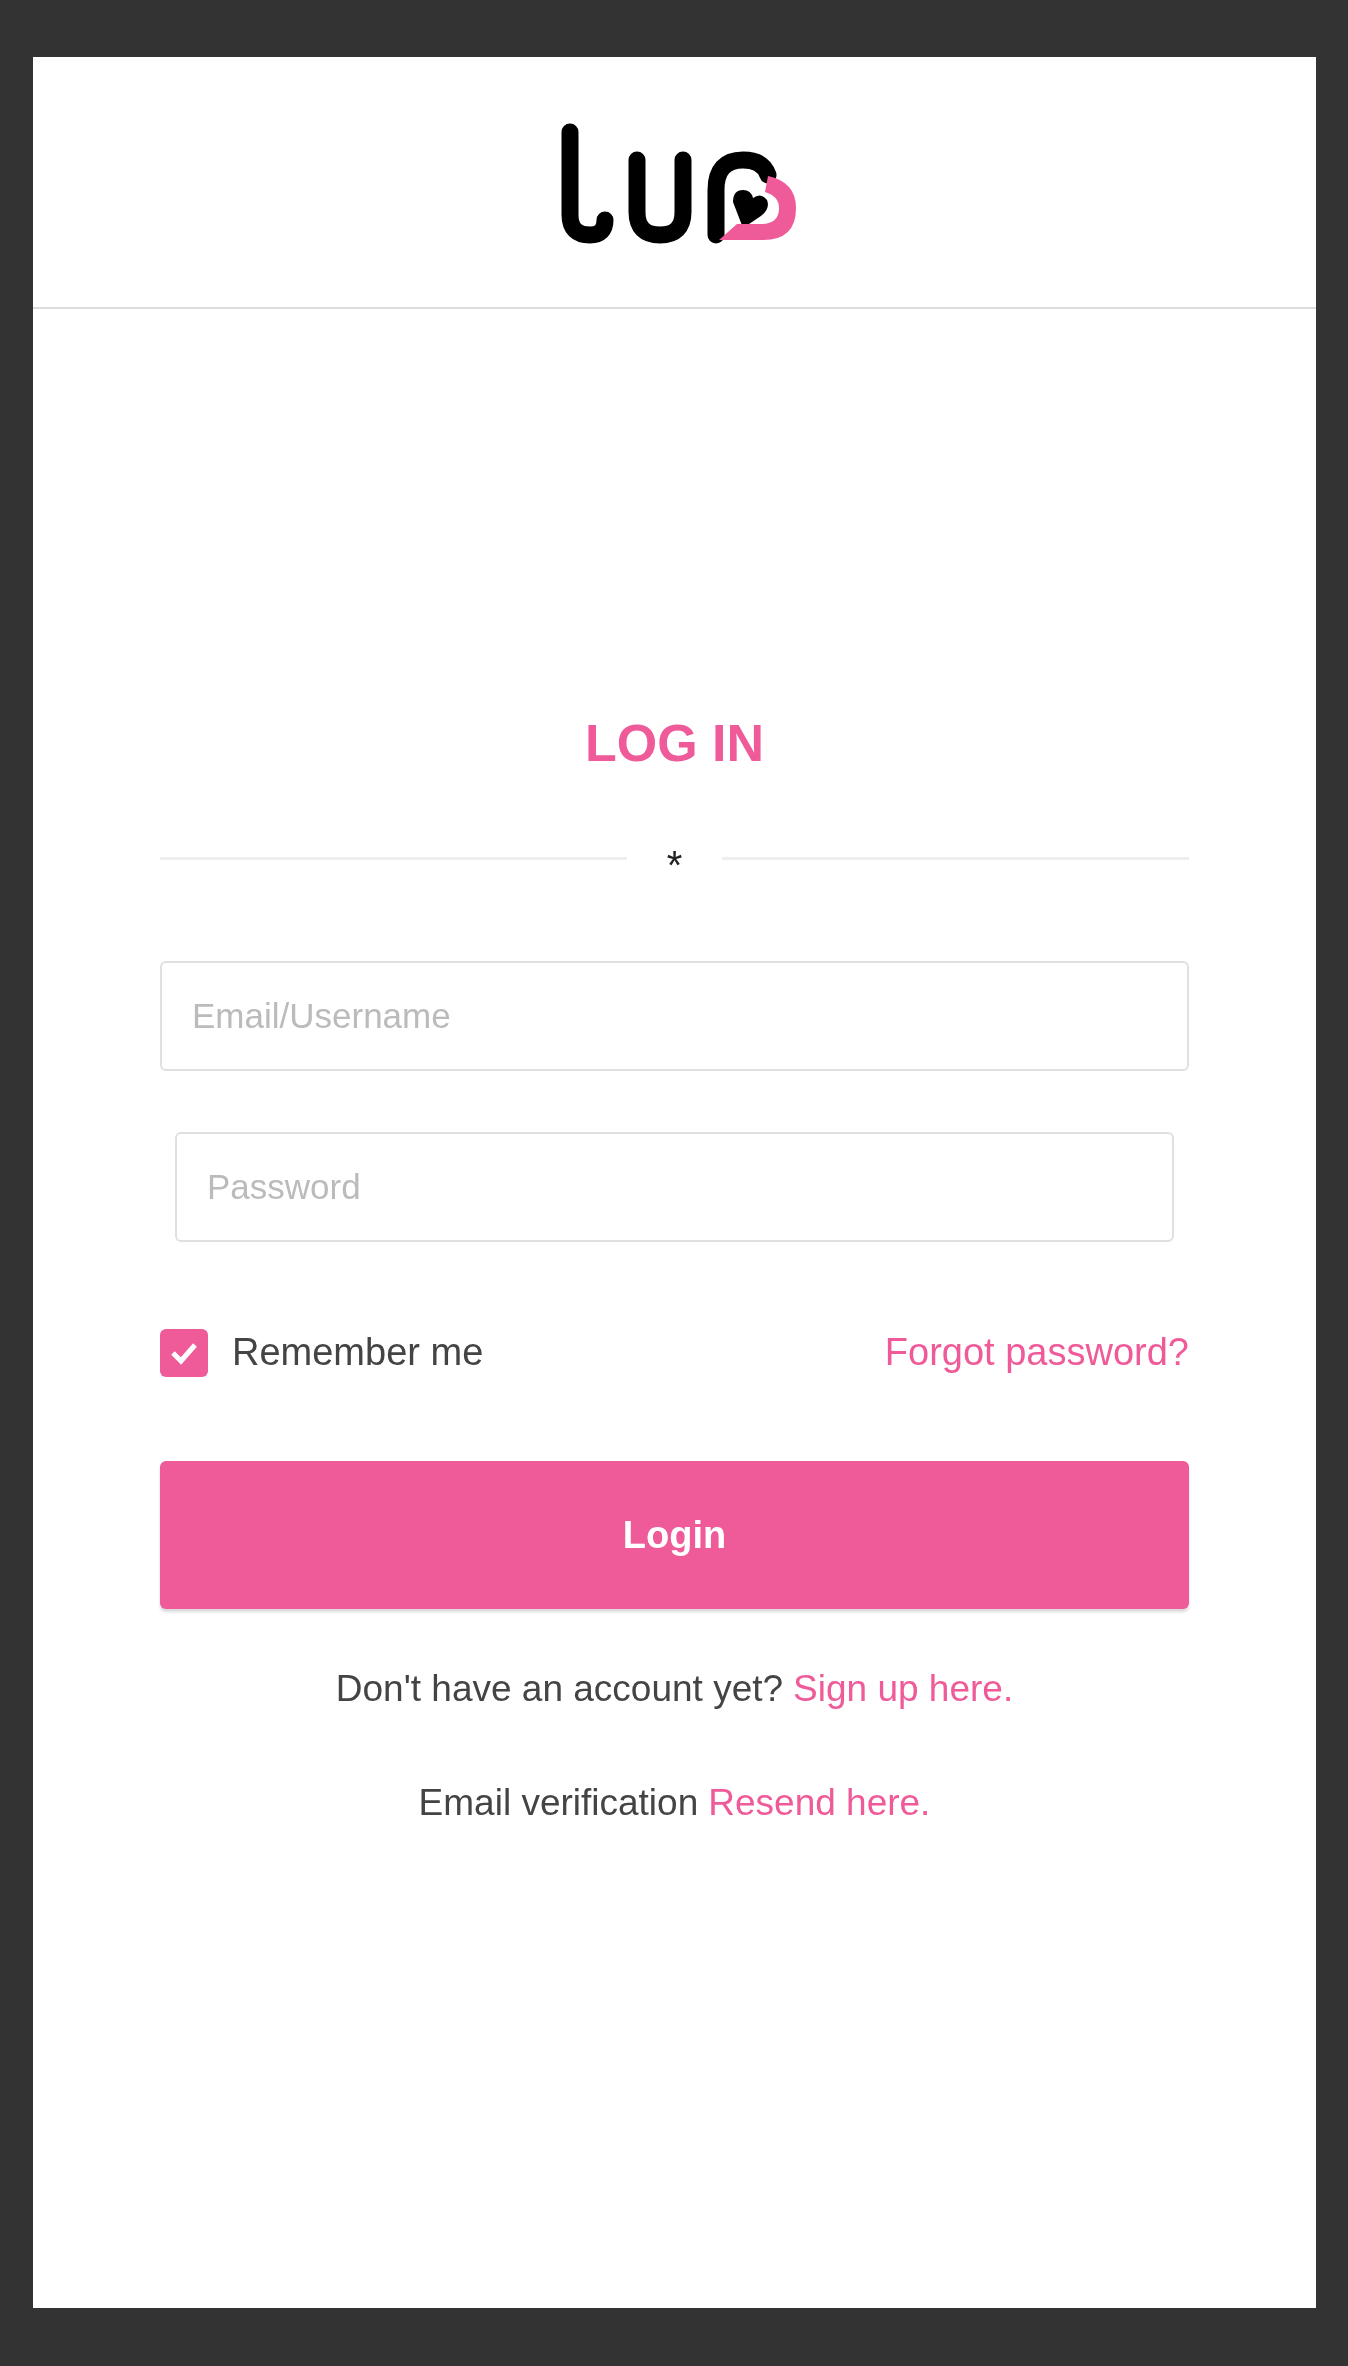 This screenshot has height=2366, width=1348. Describe the element at coordinates (559, 1689) in the screenshot. I see `footer-text: Don't have an account yet?` at that location.